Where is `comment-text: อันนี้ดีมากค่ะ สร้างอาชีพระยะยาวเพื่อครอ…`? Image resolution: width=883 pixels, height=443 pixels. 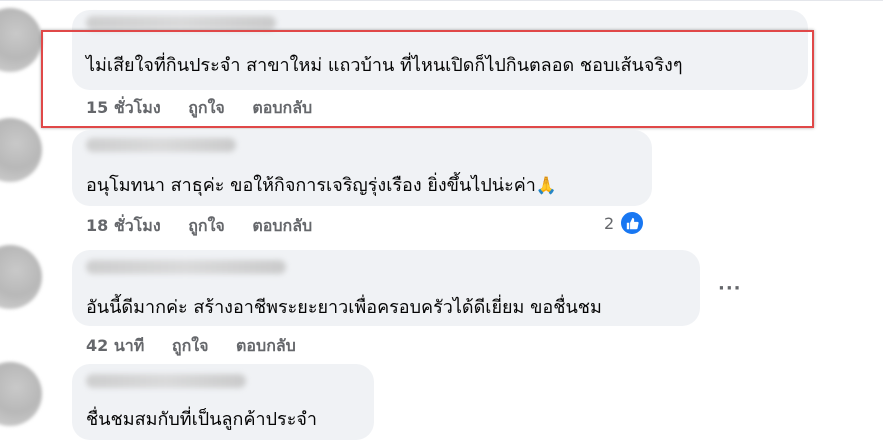 comment-text: อันนี้ดีมากค่ะ สร้างอาชีพระยะยาวเพื่อครอ… is located at coordinates (344, 307).